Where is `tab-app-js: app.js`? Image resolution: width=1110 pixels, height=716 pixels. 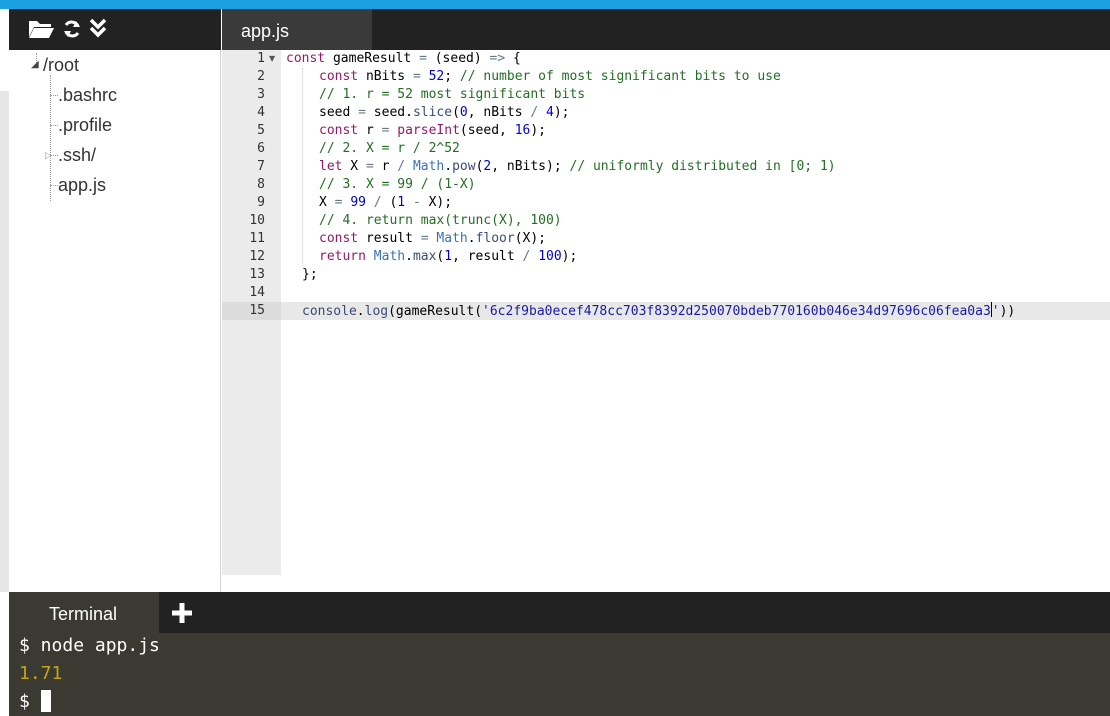 tab-app-js: app.js is located at coordinates (297, 29).